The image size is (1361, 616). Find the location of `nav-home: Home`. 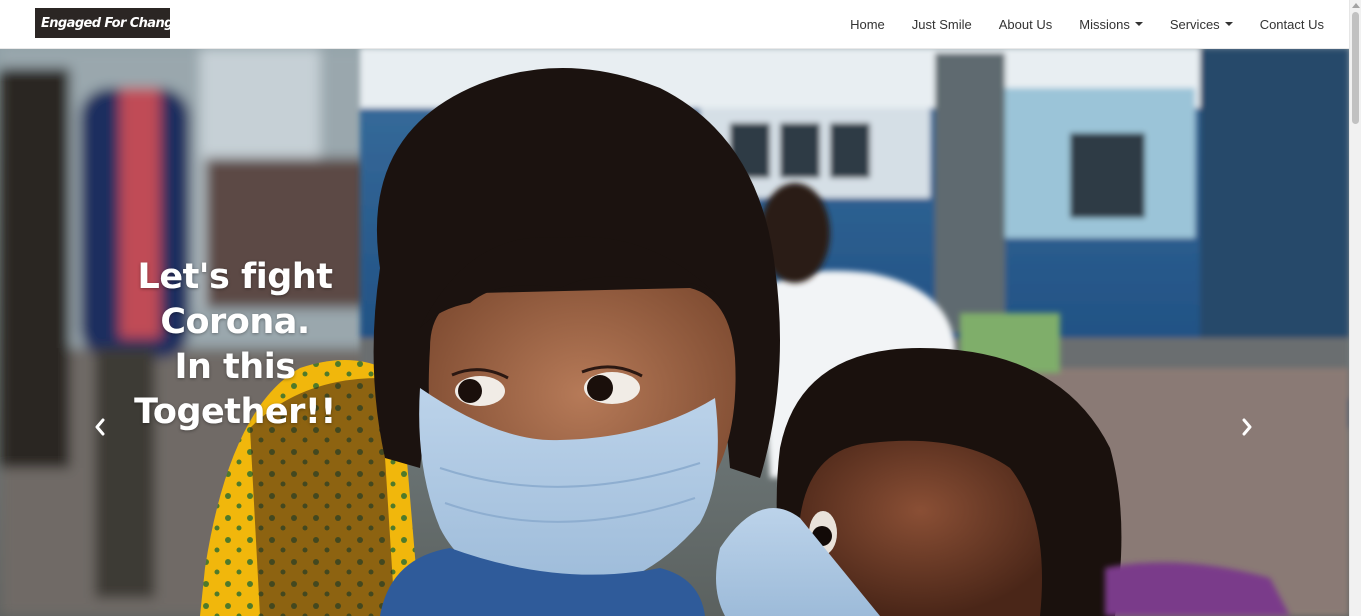

nav-home: Home is located at coordinates (867, 24).